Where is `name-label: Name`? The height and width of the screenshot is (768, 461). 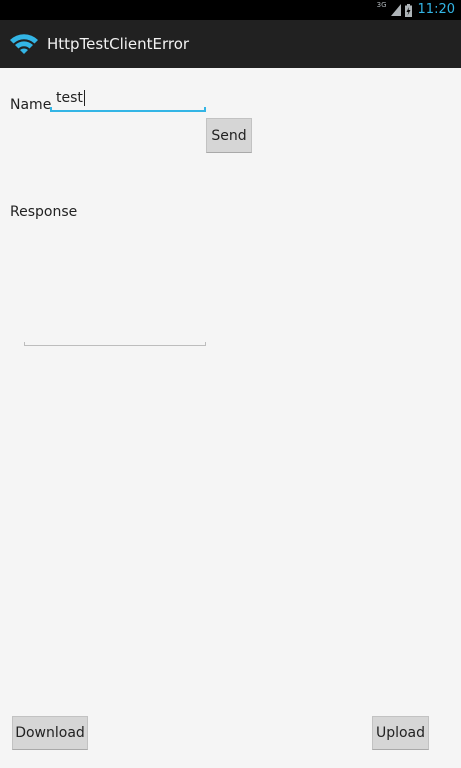 name-label: Name is located at coordinates (31, 105).